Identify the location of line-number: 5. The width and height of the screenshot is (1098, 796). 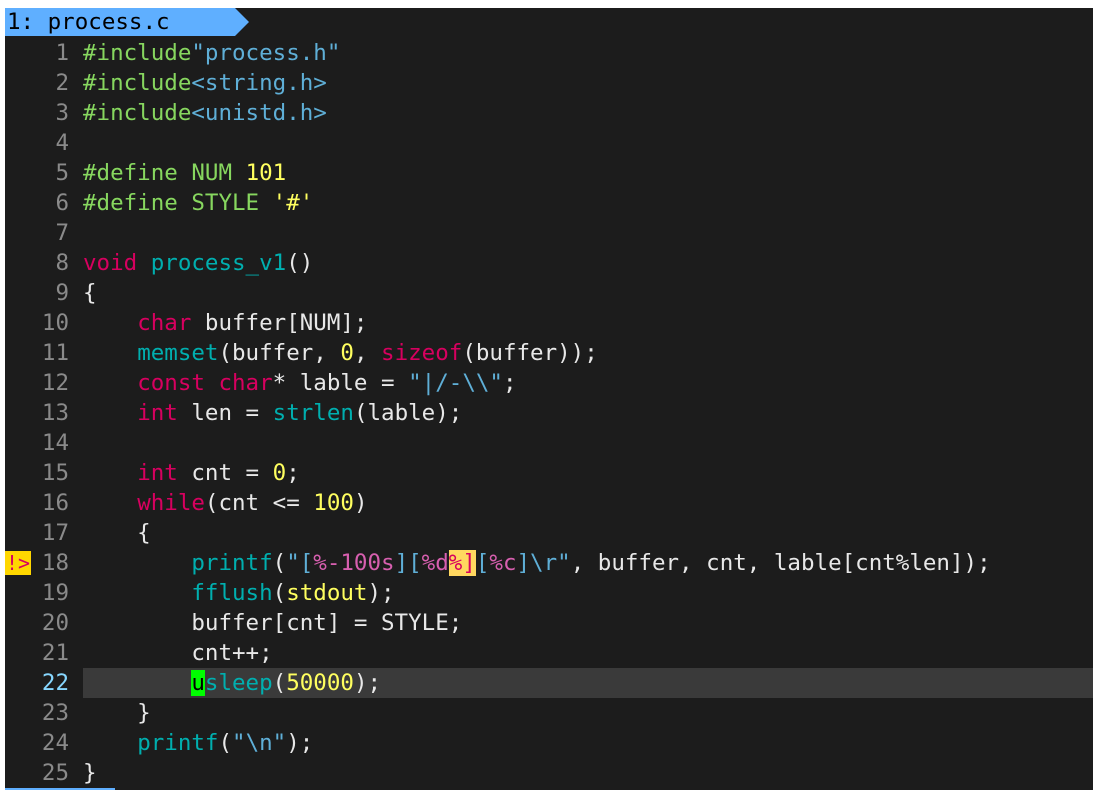
(62, 173).